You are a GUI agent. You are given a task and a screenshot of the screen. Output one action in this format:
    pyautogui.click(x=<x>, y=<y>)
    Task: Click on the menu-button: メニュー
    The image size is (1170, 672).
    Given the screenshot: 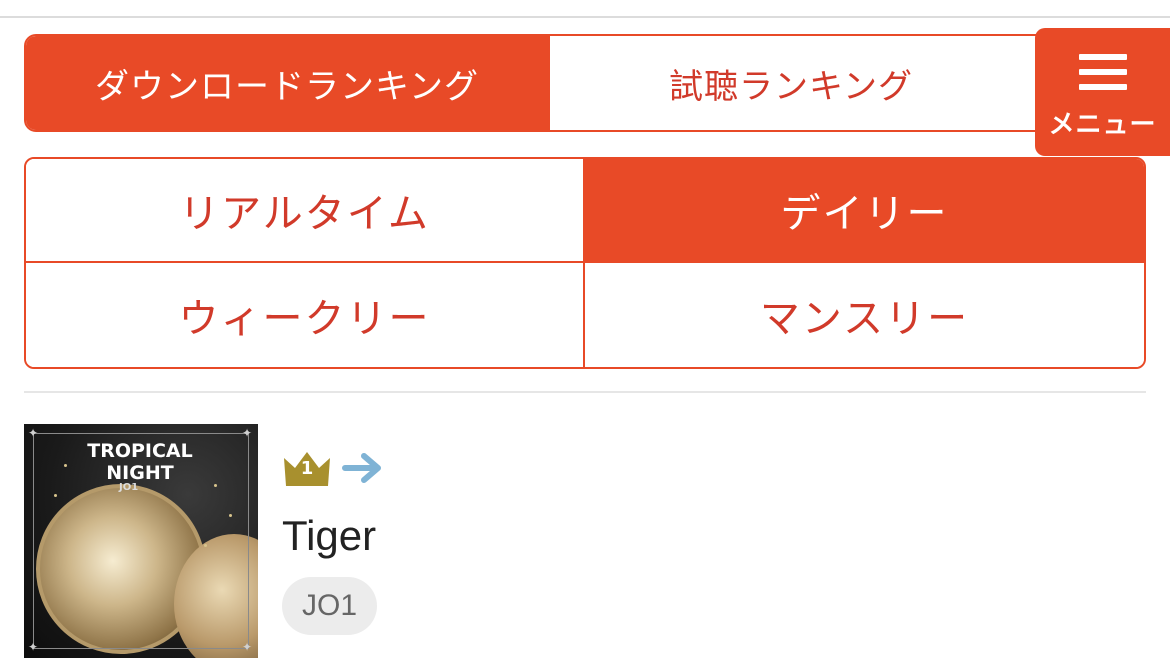 What is the action you would take?
    pyautogui.click(x=1102, y=92)
    